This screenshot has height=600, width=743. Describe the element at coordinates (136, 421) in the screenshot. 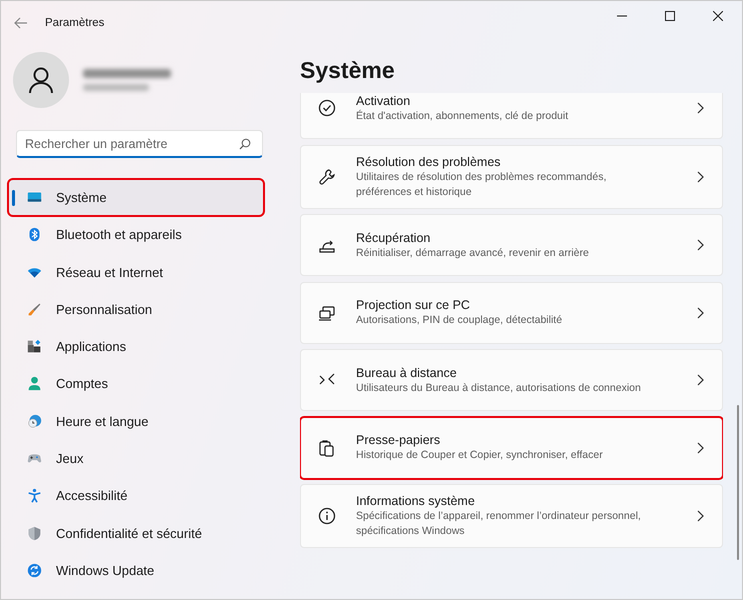

I see `nav-item: Heure et langue` at that location.